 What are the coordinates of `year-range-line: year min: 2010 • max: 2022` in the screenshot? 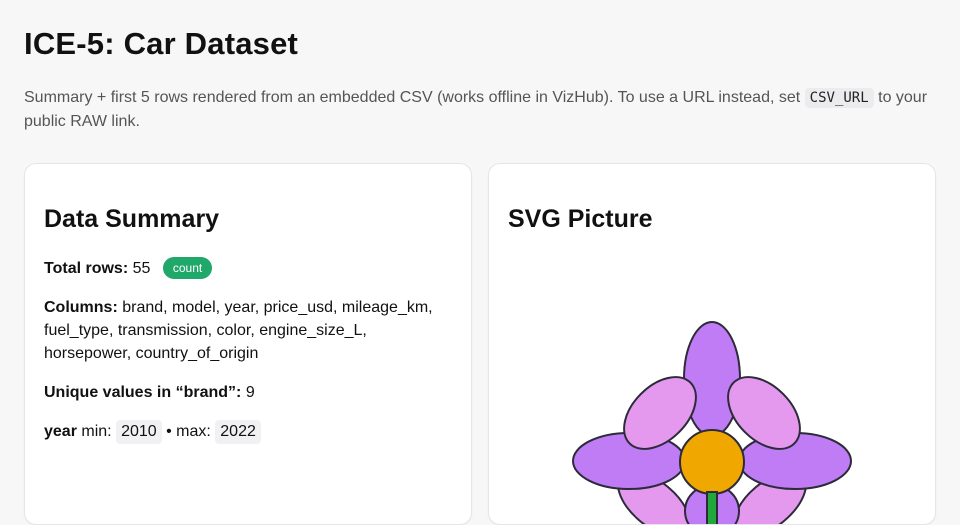 It's located at (249, 432).